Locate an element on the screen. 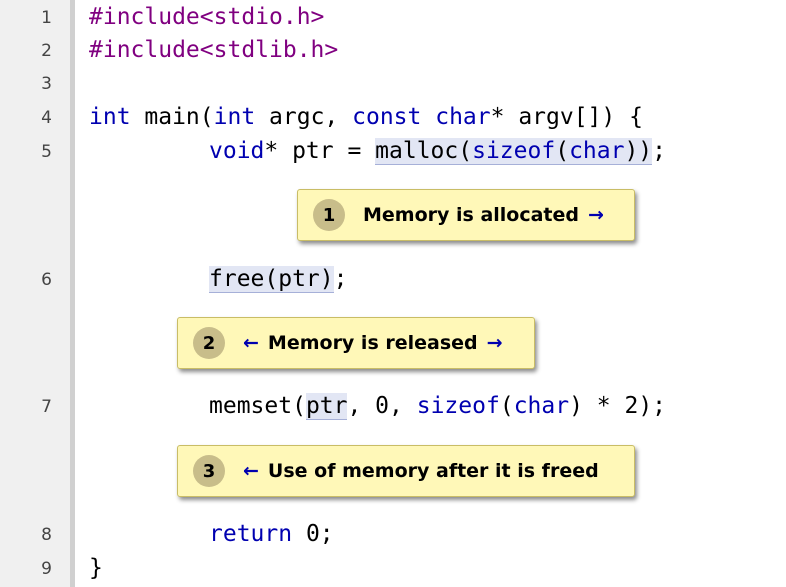 The width and height of the screenshot is (786, 587). callout-text: Memory is allocated is located at coordinates (471, 215).